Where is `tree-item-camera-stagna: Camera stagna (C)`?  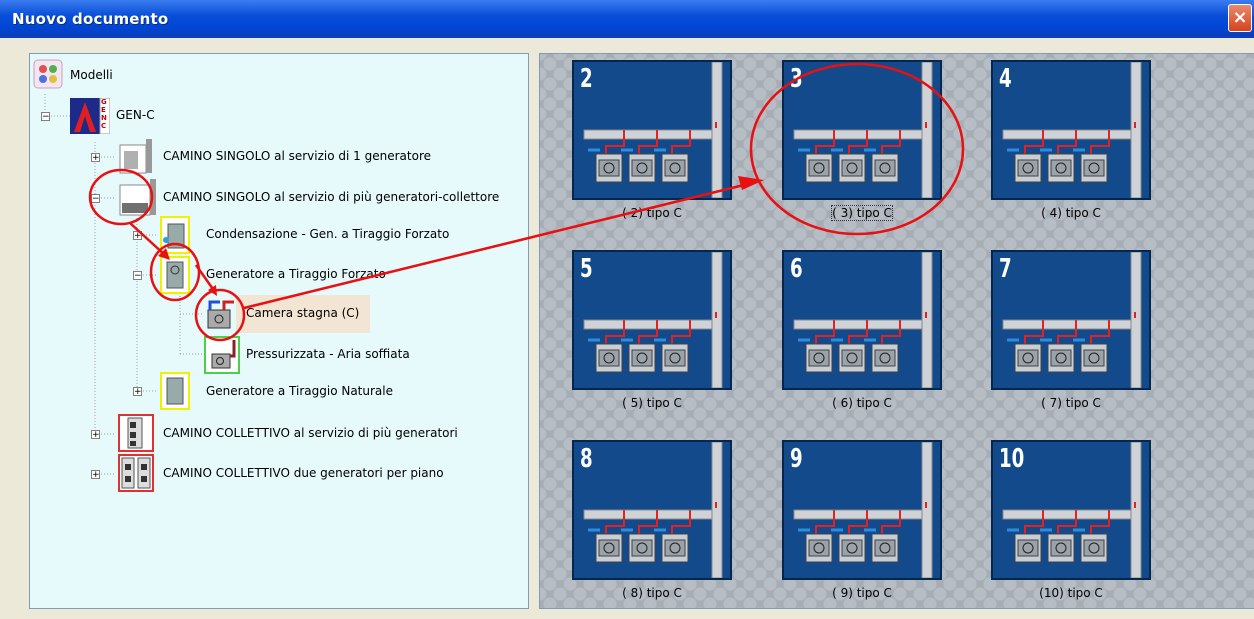 tree-item-camera-stagna: Camera stagna (C) is located at coordinates (302, 313).